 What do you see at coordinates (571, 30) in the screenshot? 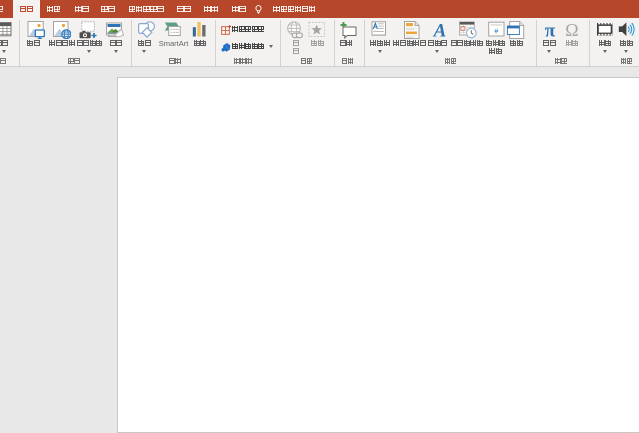
I see `svg-text: Ω` at bounding box center [571, 30].